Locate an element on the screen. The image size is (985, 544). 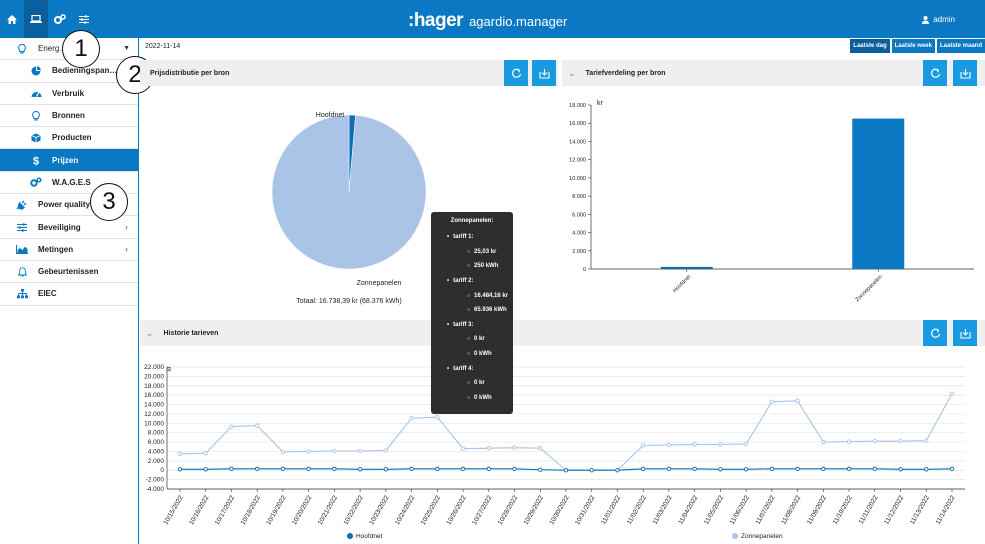
legend-label: Zonnepanelen is located at coordinates (762, 536).